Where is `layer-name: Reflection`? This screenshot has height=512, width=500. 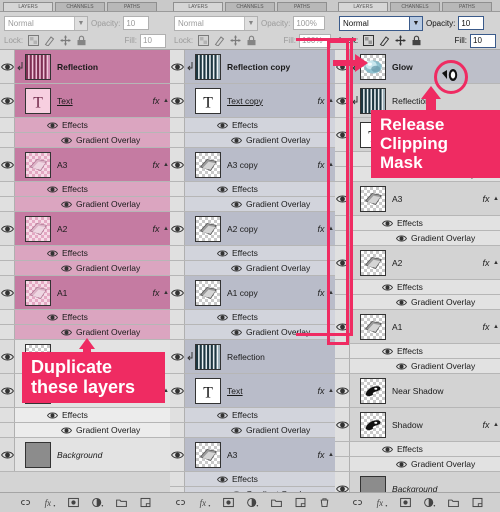
layer-name: Reflection is located at coordinates (271, 357).